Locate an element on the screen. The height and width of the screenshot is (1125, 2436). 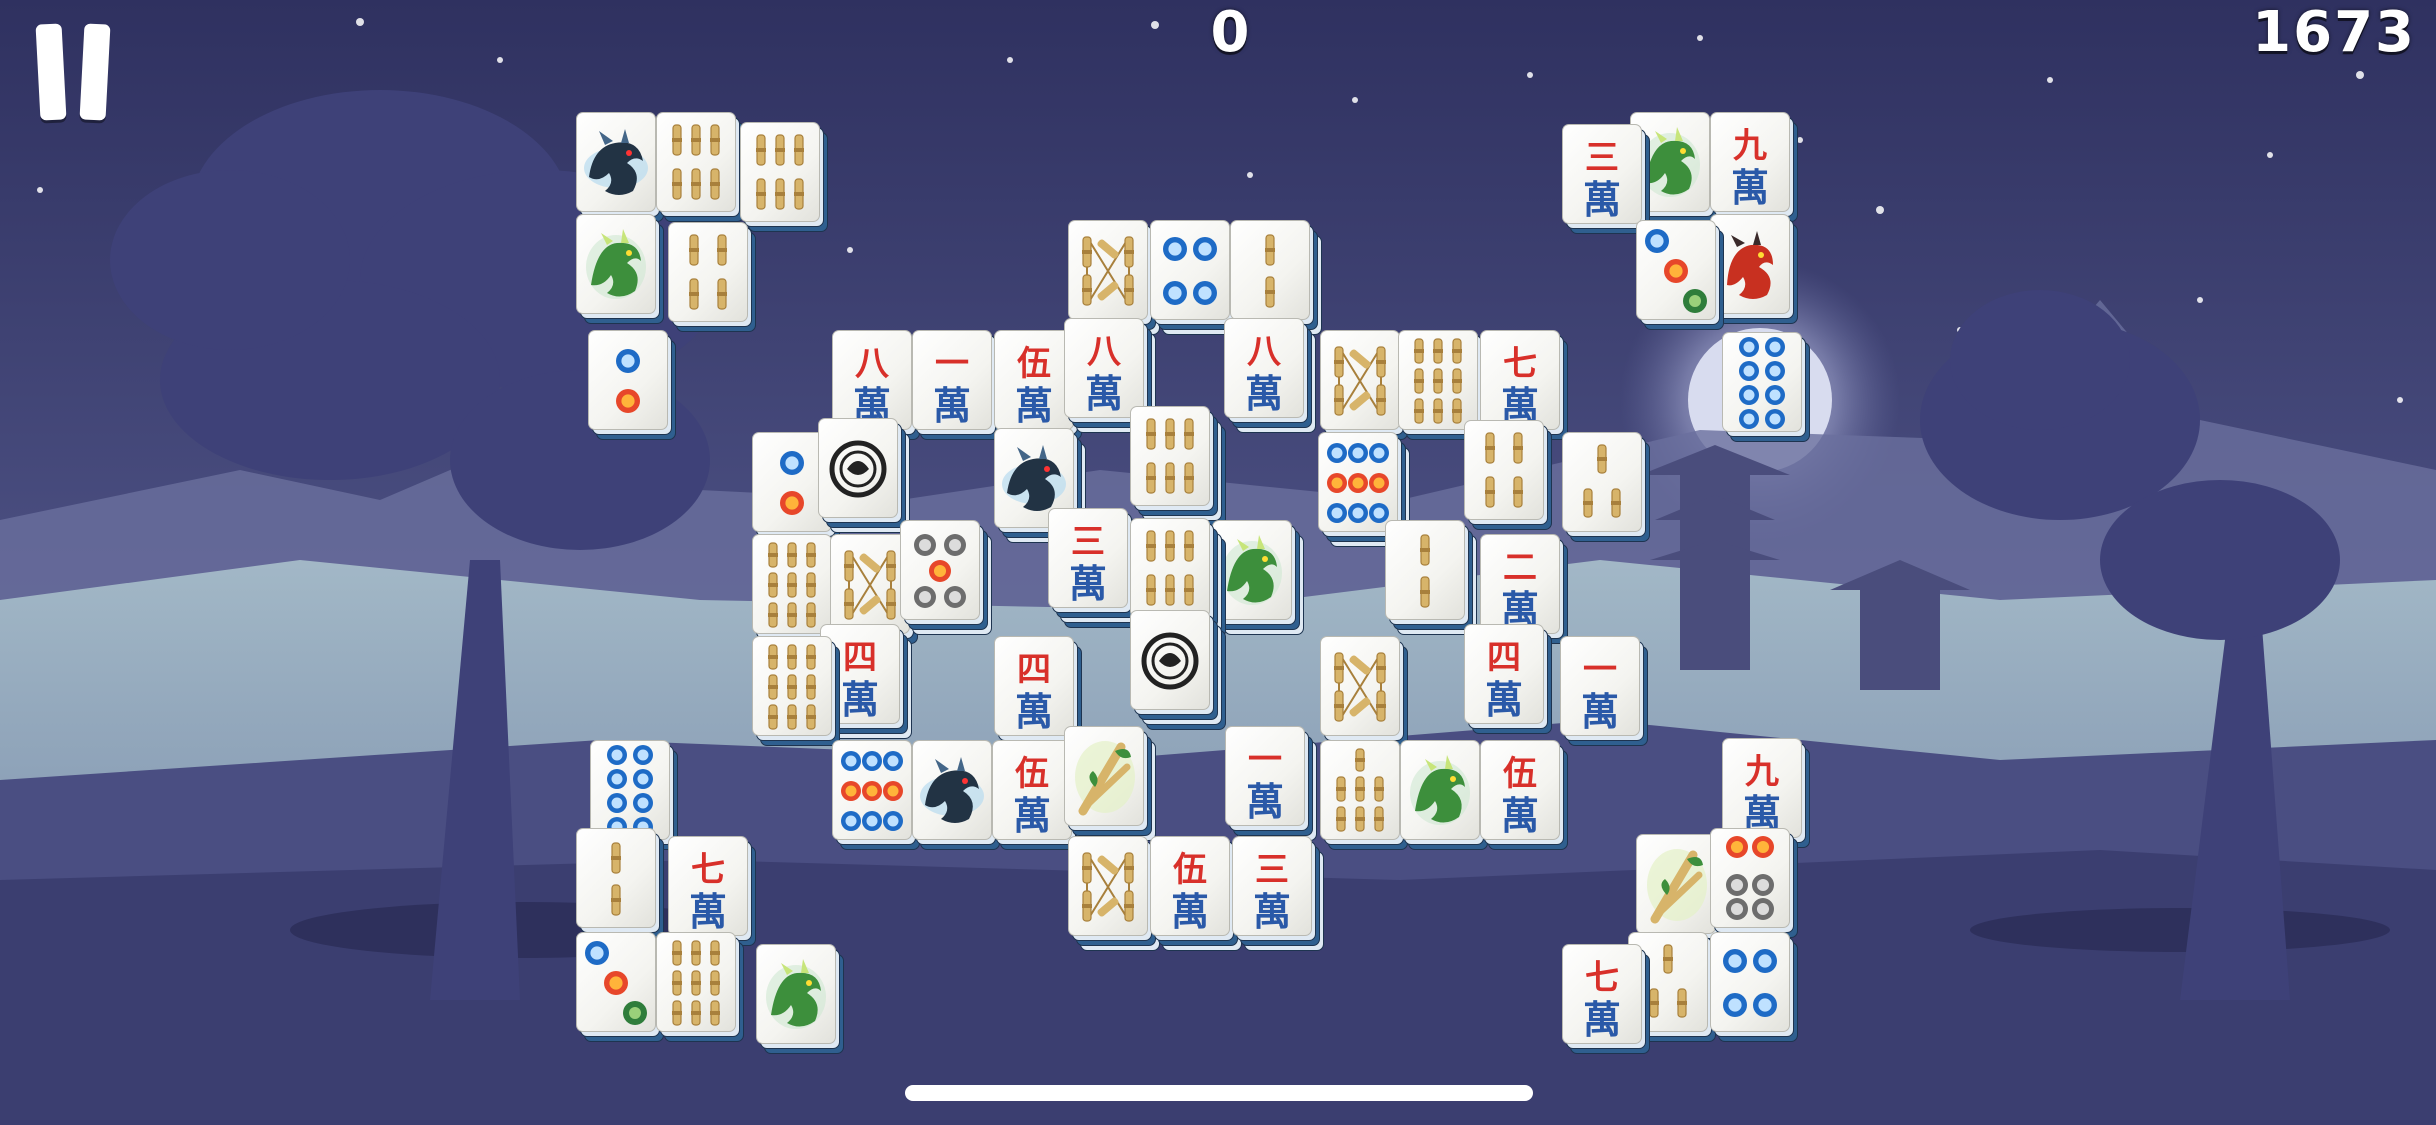
svg-text: 二 is located at coordinates (1520, 568).